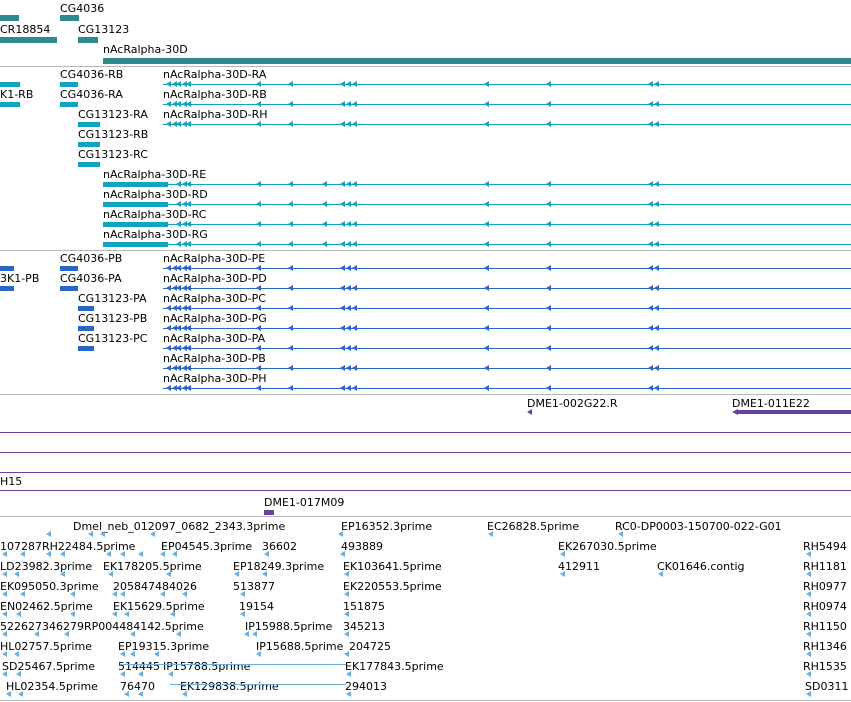 The width and height of the screenshot is (851, 702). Describe the element at coordinates (214, 74) in the screenshot. I see `transcript-label: nAcRalpha-30D-RA` at that location.